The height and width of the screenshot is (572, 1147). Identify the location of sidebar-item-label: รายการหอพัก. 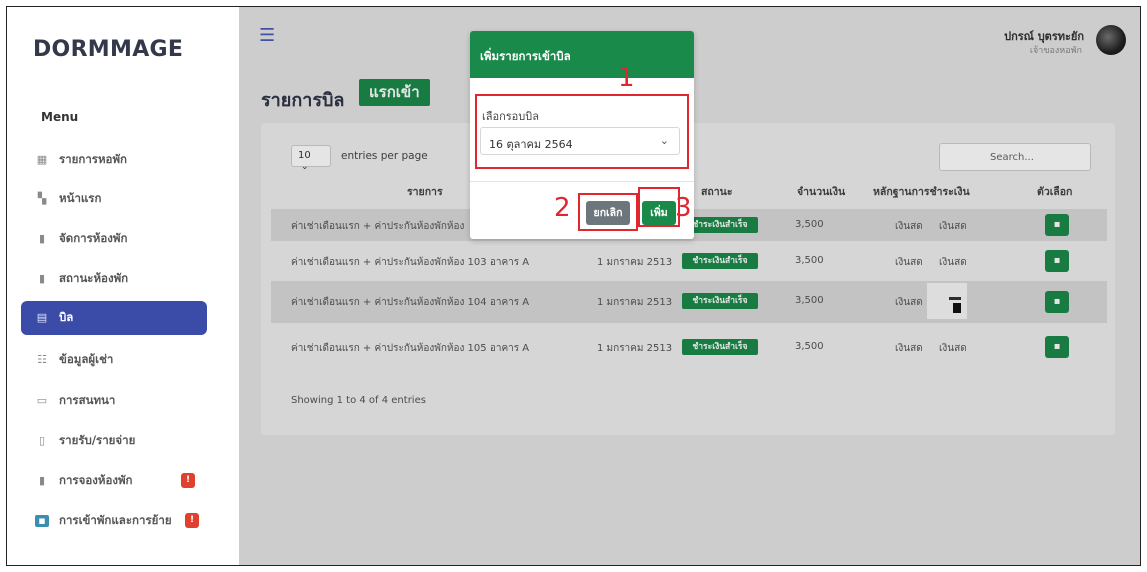
(93, 159).